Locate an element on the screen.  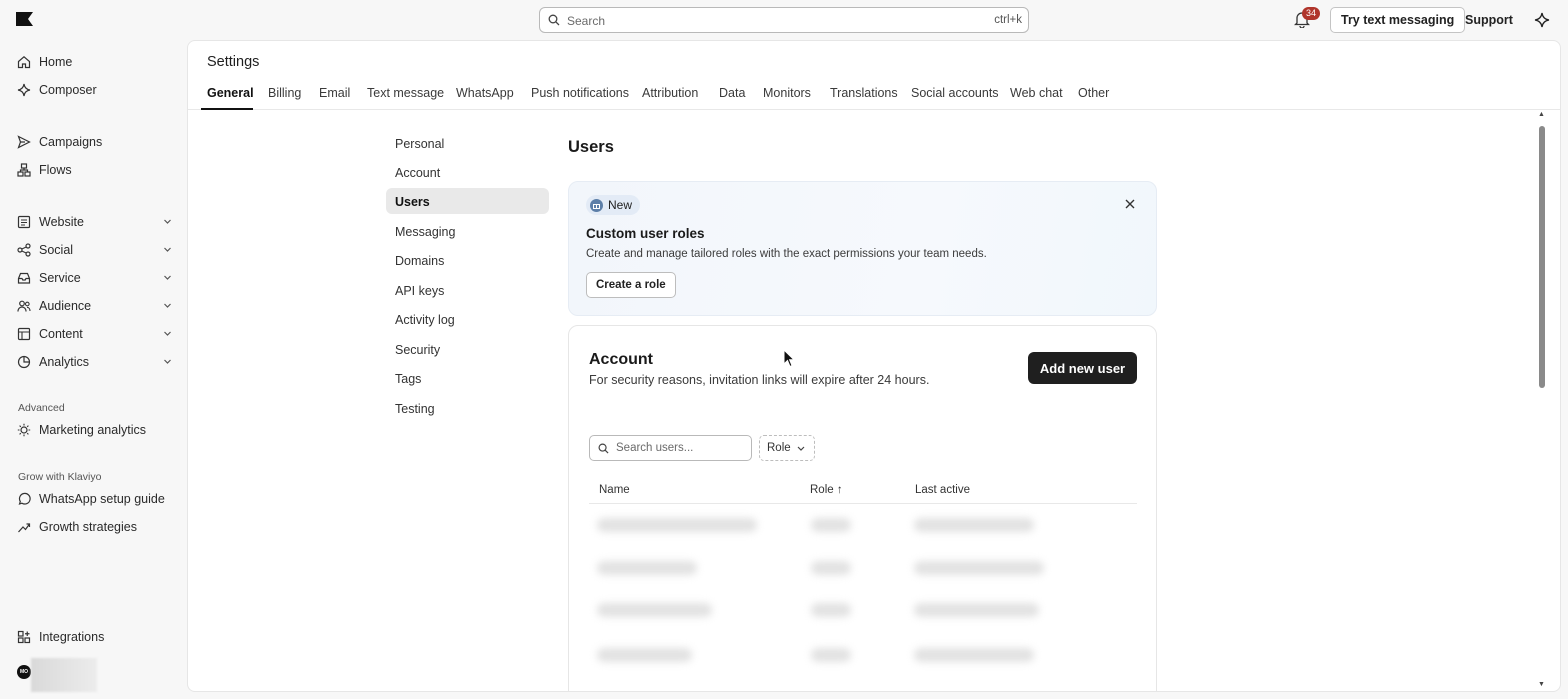
avatar: MO is located at coordinates (24, 672).